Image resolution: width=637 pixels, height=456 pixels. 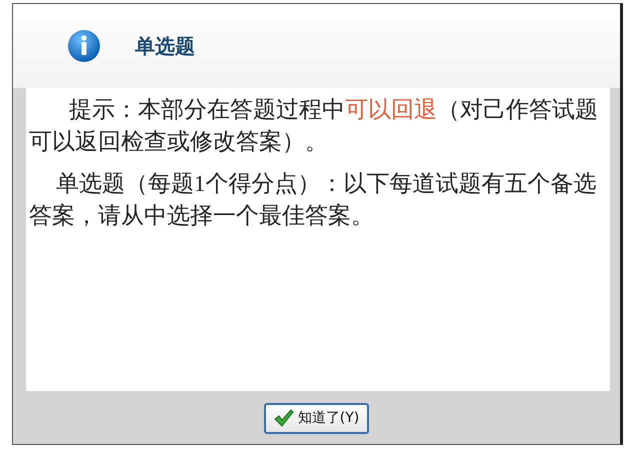 What do you see at coordinates (84, 46) in the screenshot?
I see `info-icon` at bounding box center [84, 46].